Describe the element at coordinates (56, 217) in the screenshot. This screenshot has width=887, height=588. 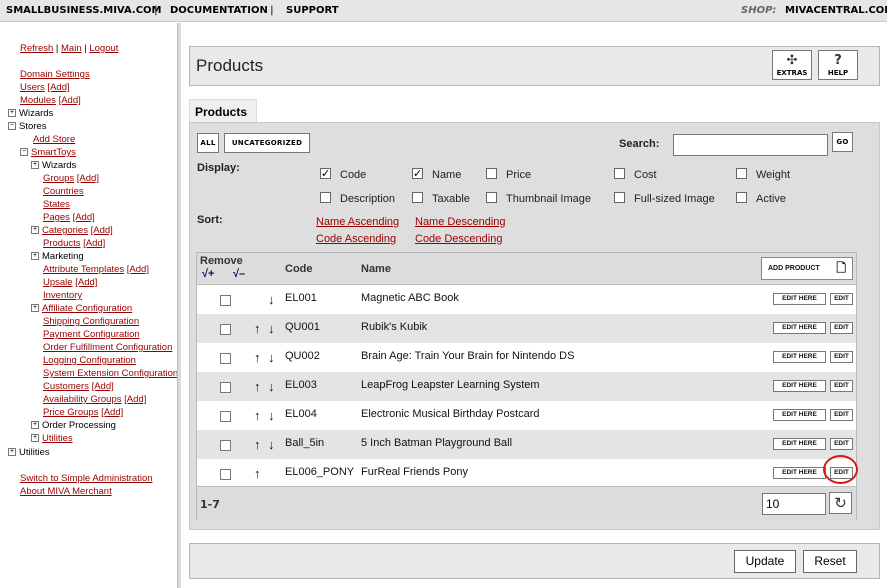
I see `store-menu-link: Pages` at that location.